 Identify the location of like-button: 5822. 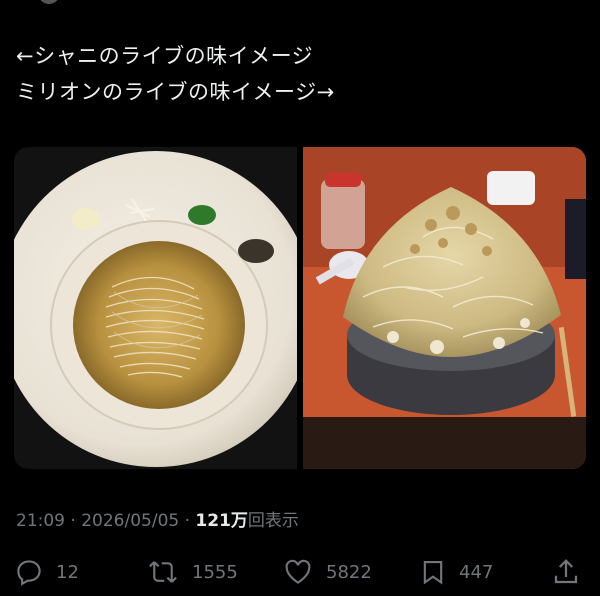
(327, 572).